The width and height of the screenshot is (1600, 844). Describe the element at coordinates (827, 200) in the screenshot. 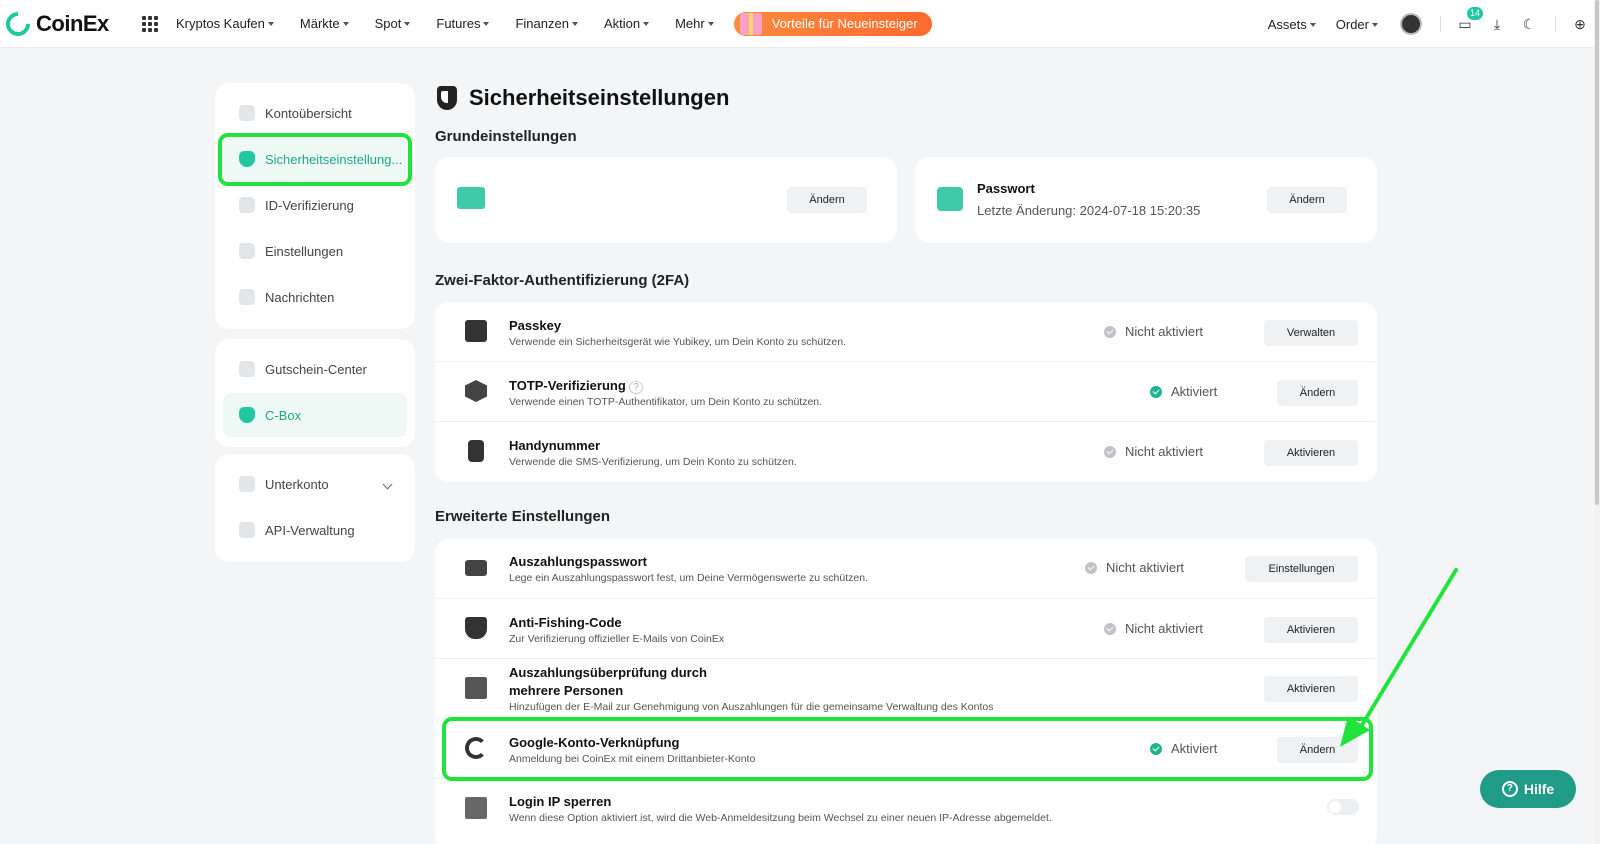

I see `email-change-button: Ändern` at that location.